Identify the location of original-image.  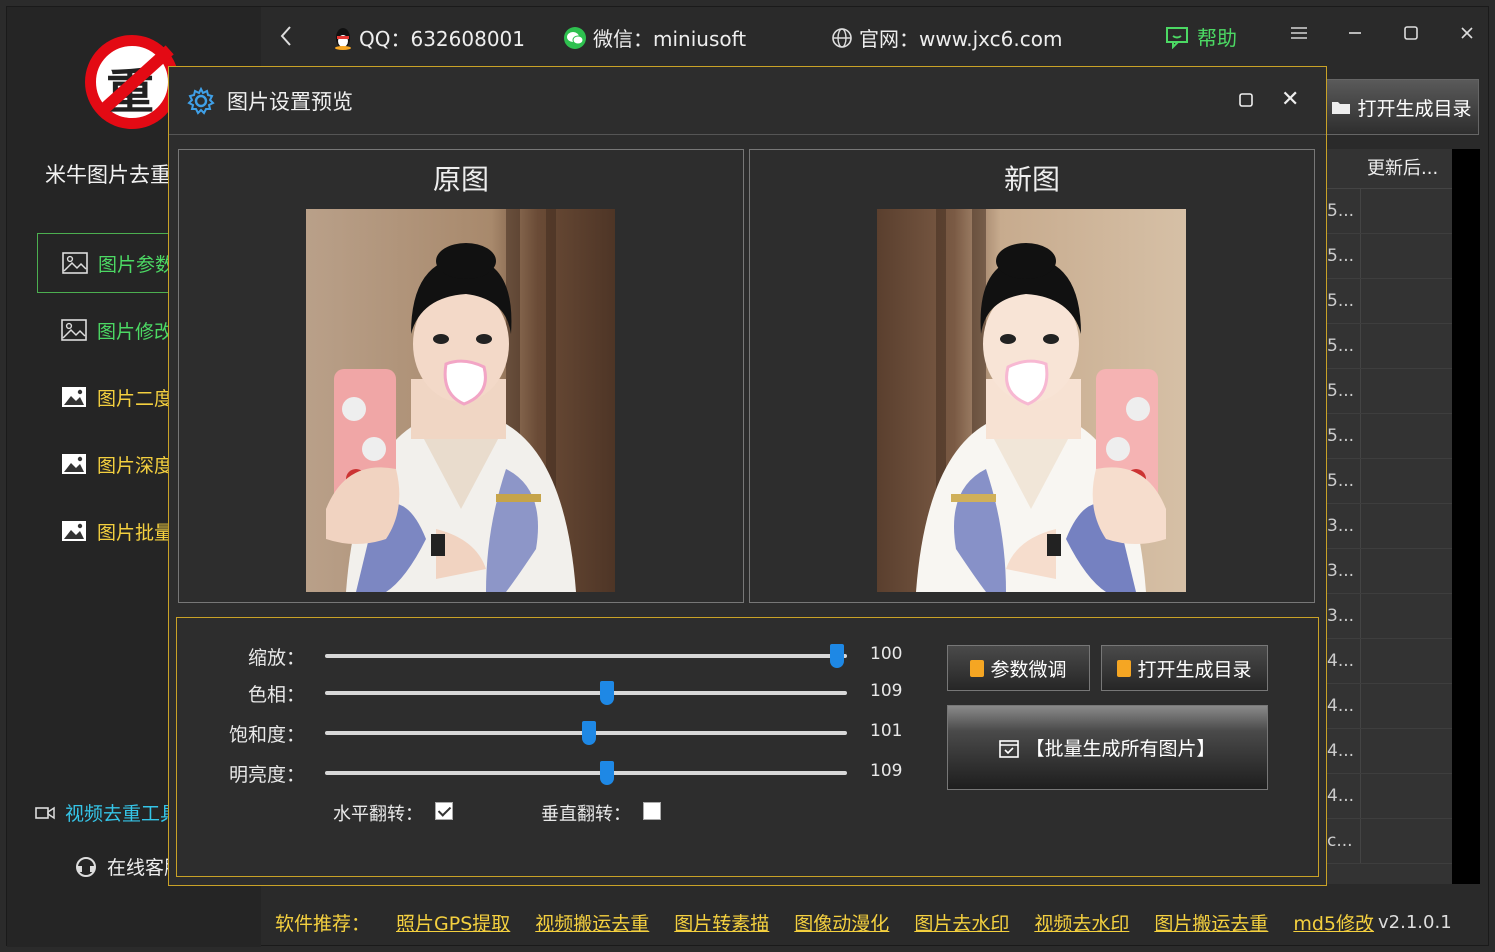
(460, 400).